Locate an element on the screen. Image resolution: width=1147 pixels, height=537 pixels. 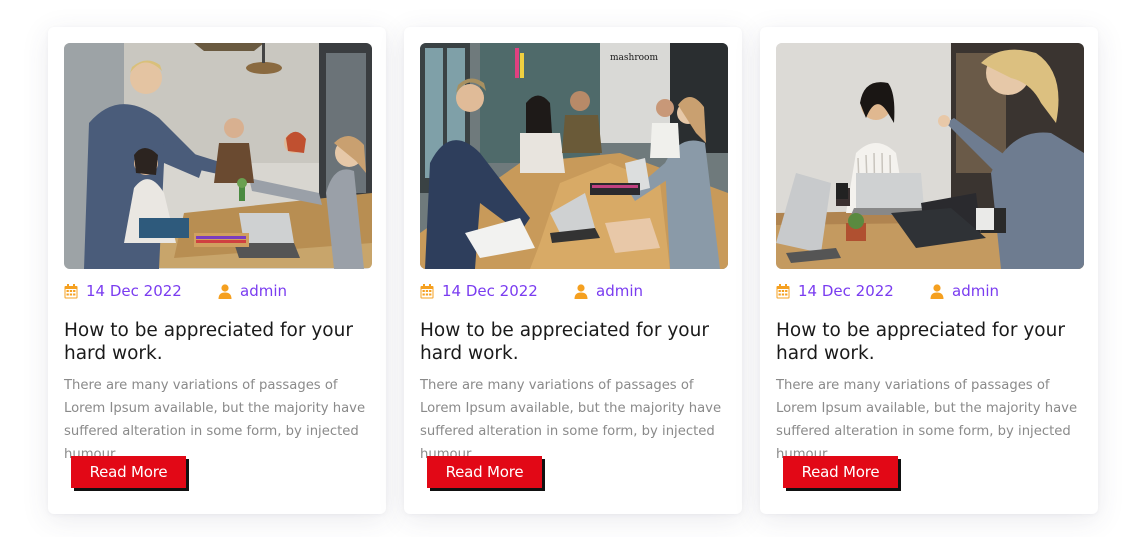
post-image: mashroom is located at coordinates (574, 156).